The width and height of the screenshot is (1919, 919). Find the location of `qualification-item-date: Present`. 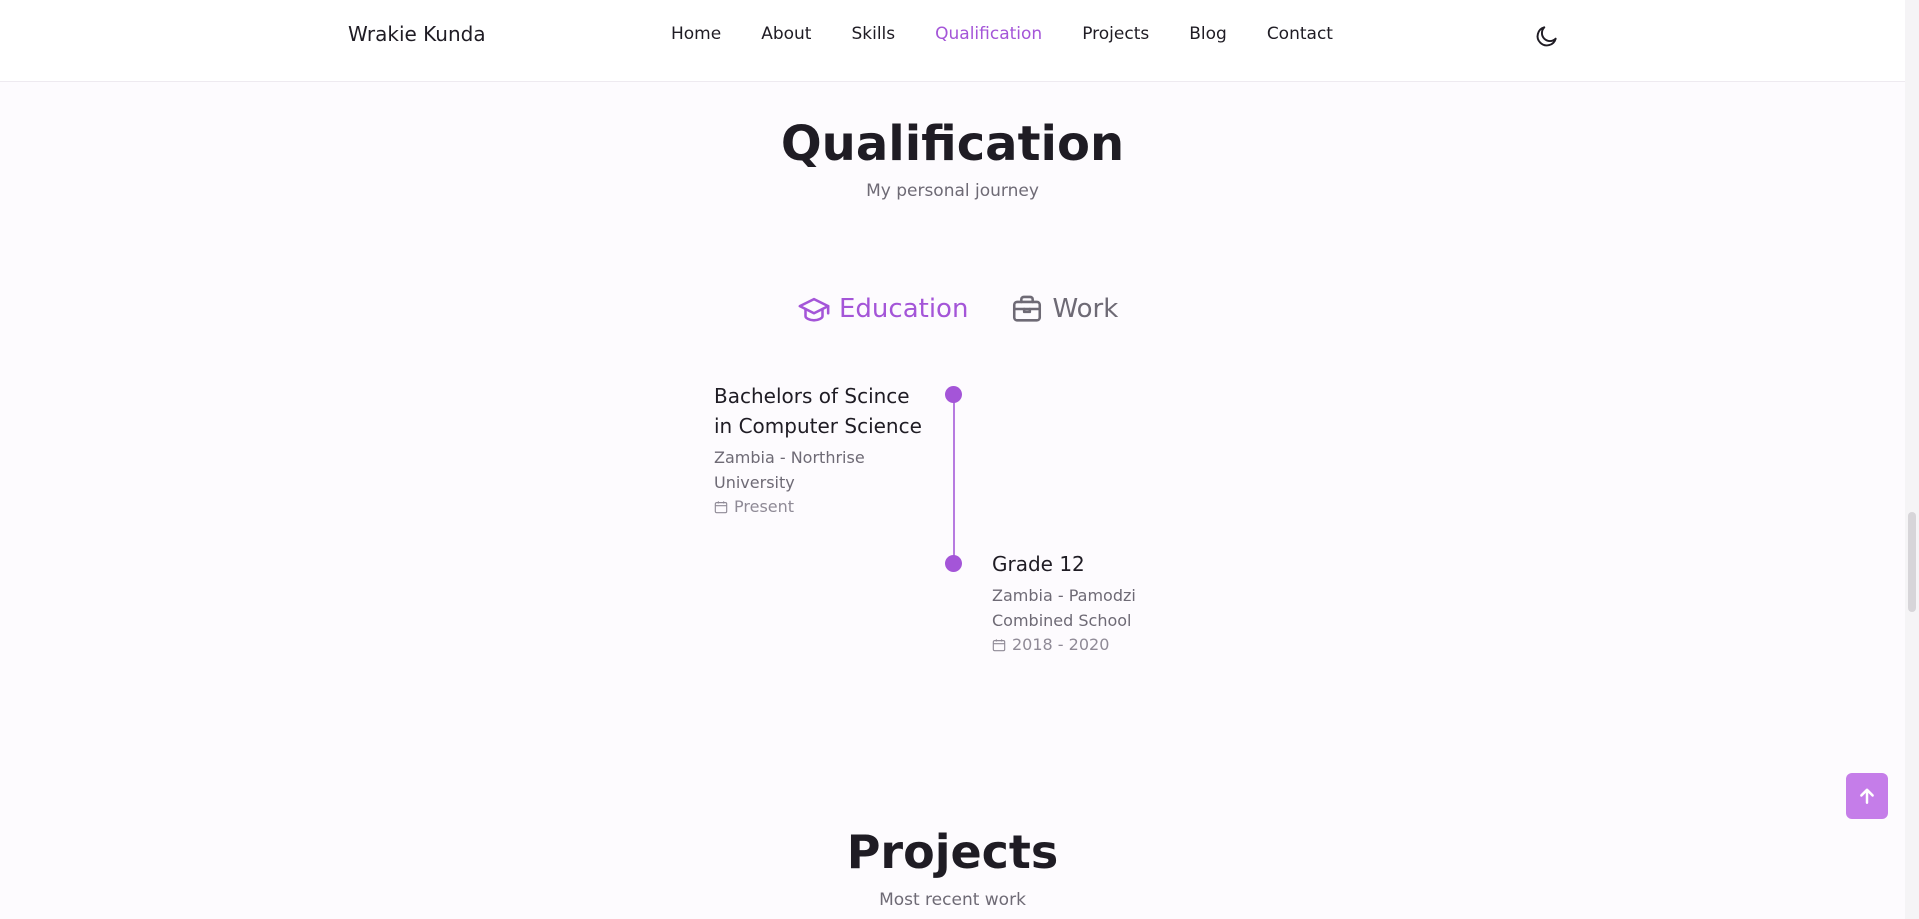

qualification-item-date: Present is located at coordinates (819, 506).